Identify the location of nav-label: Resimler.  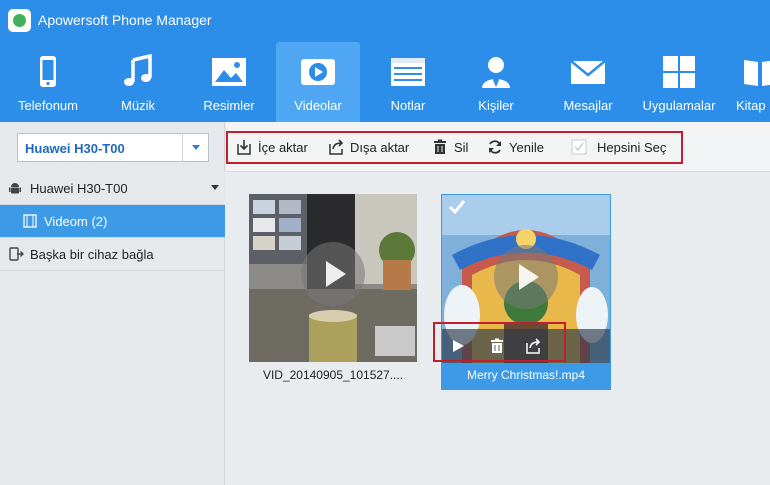
(229, 105).